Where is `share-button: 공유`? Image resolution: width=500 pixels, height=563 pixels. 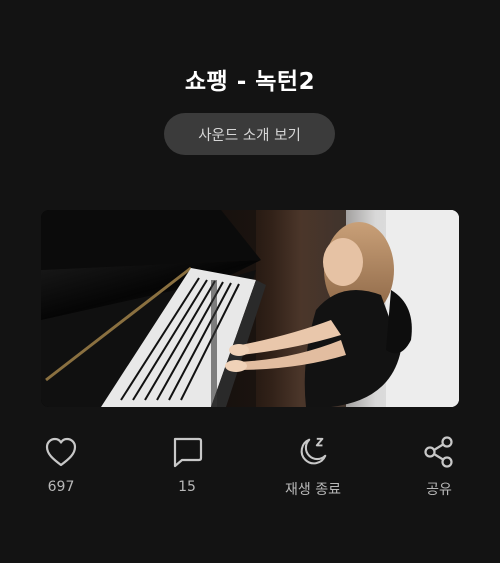
share-button: 공유 is located at coordinates (439, 469).